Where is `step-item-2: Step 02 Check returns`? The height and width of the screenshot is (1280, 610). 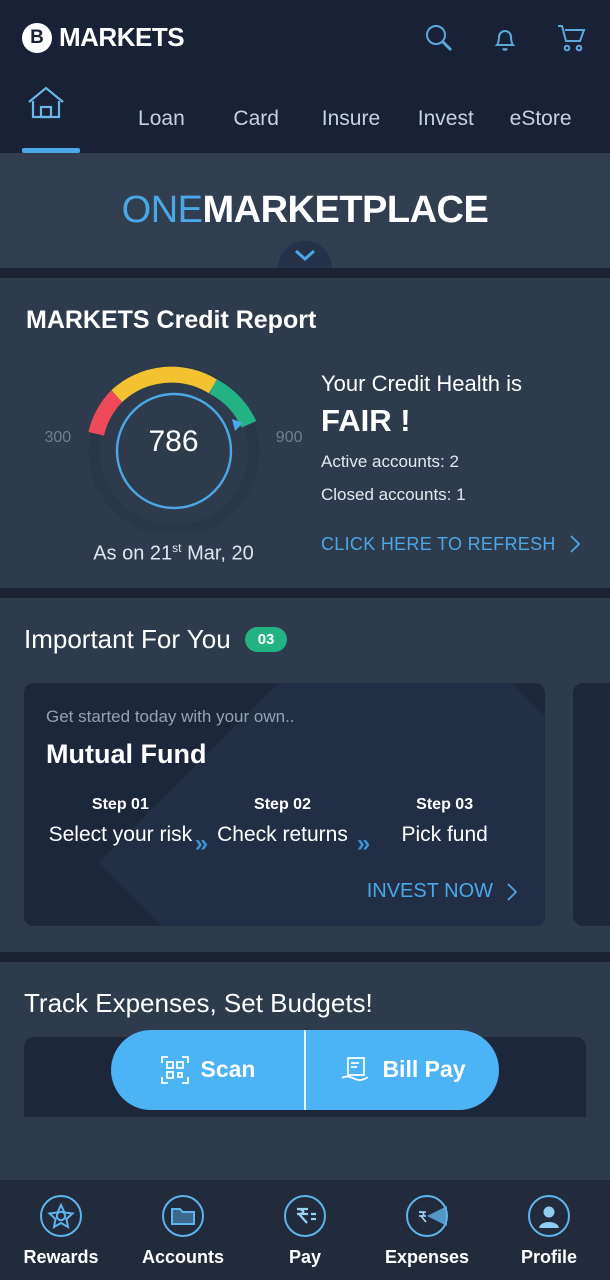 step-item-2: Step 02 Check returns is located at coordinates (282, 822).